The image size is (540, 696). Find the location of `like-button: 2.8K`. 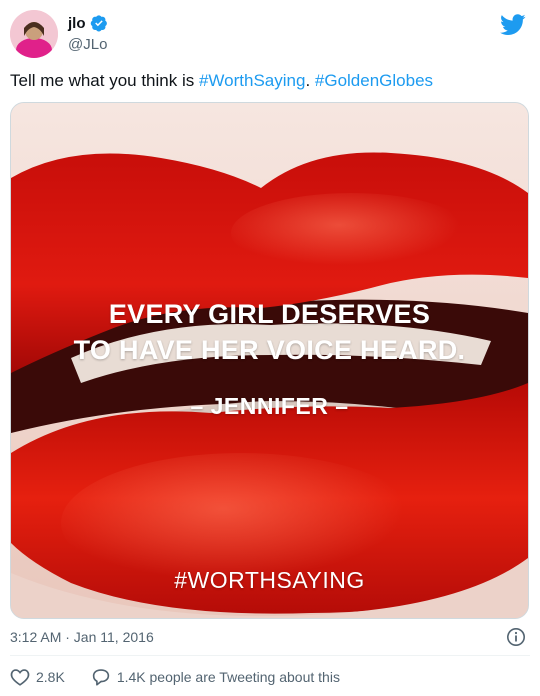

like-button: 2.8K is located at coordinates (37, 677).